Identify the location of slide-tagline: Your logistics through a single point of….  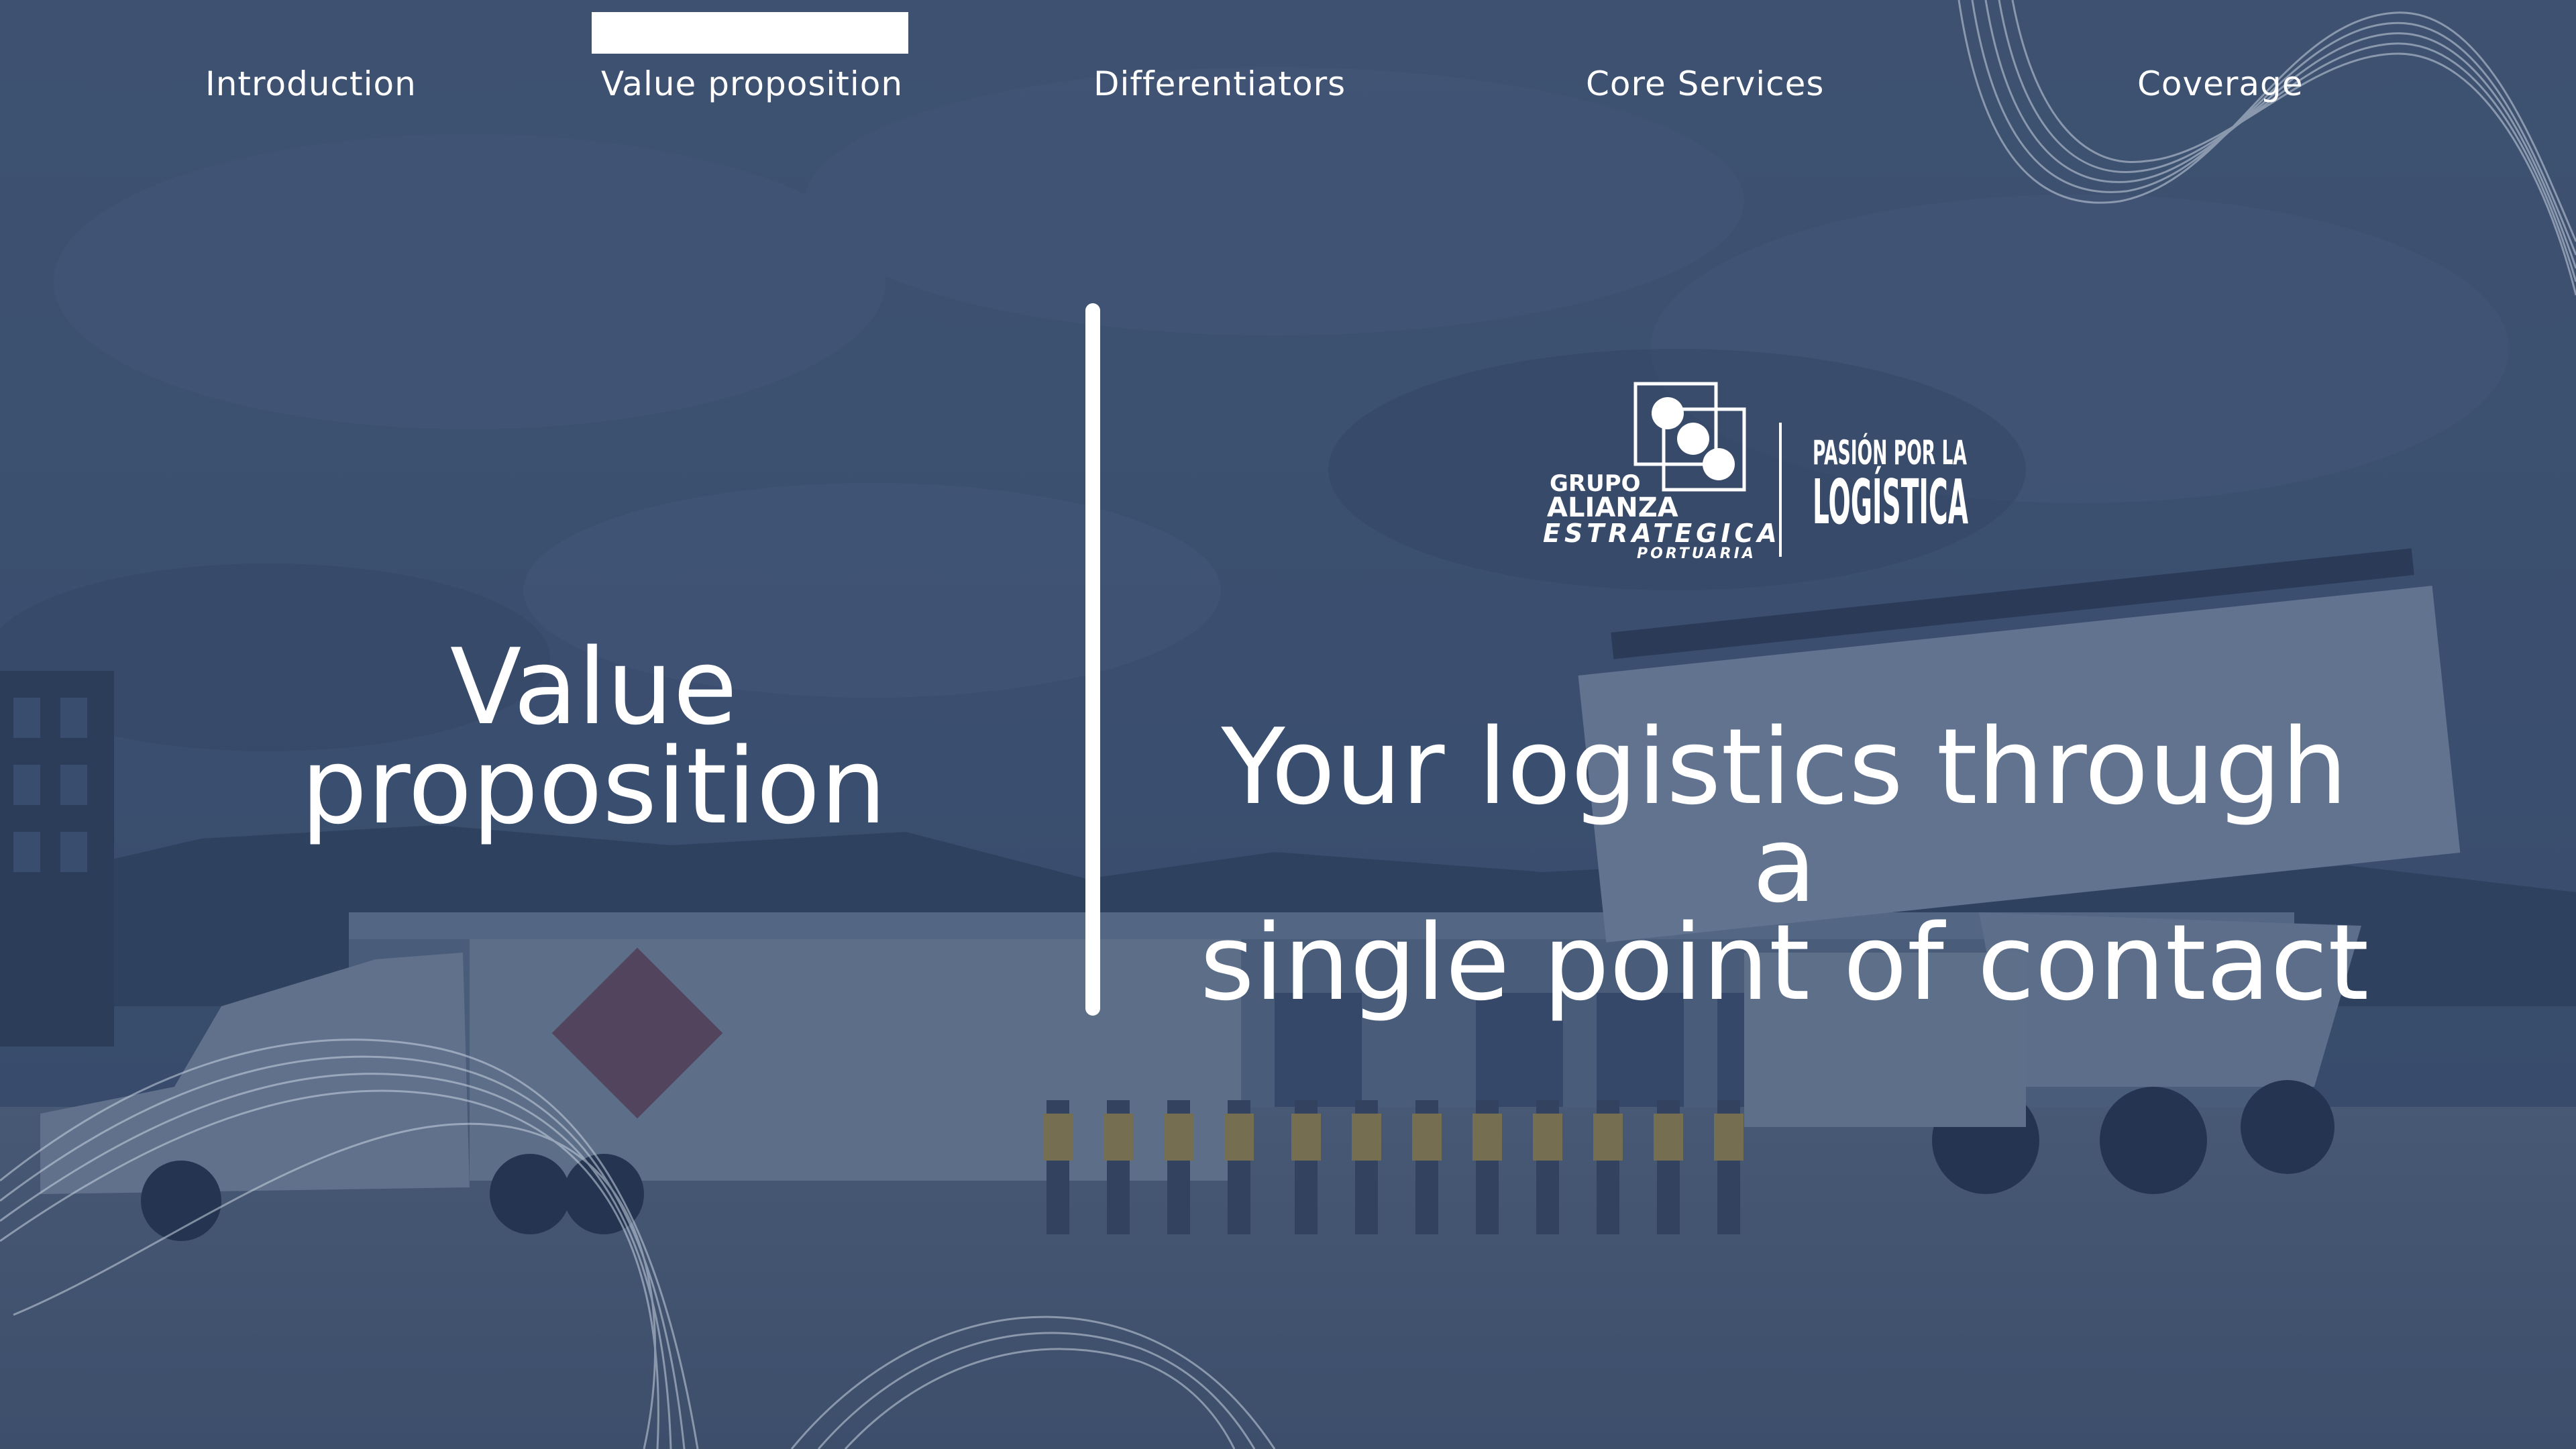
(1784, 865).